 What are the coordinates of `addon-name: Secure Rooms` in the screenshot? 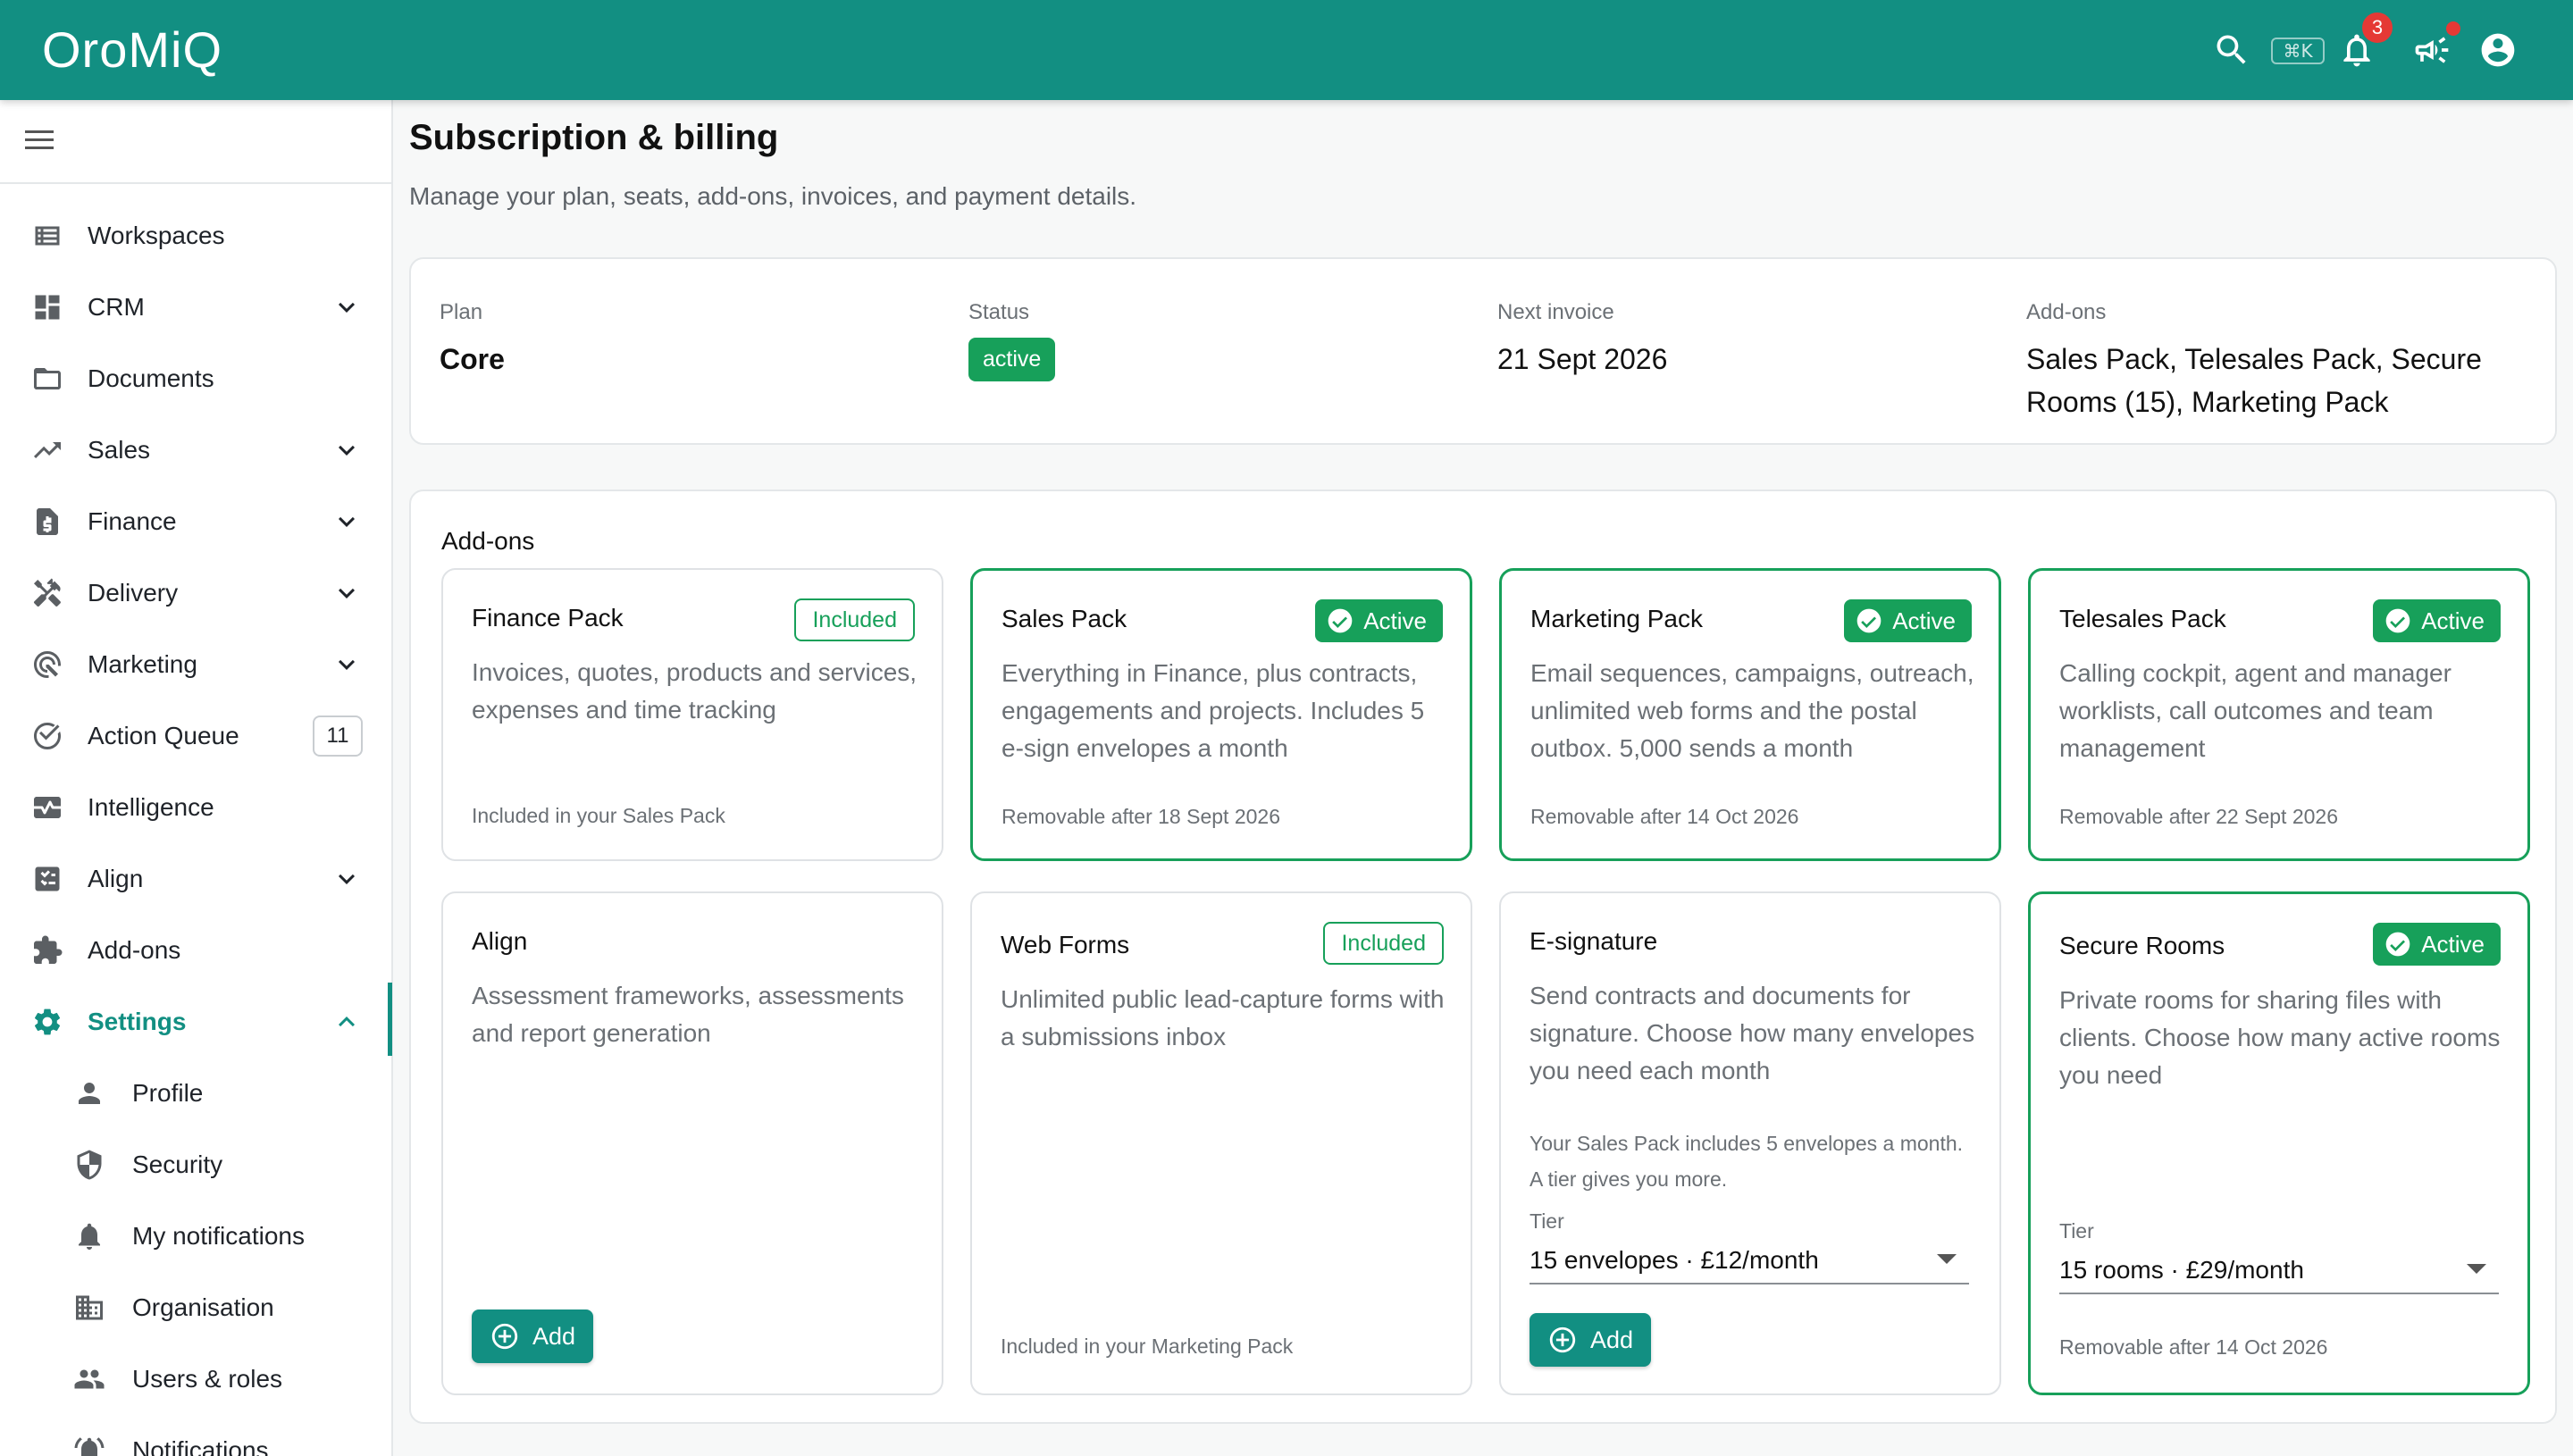 It's located at (2142, 945).